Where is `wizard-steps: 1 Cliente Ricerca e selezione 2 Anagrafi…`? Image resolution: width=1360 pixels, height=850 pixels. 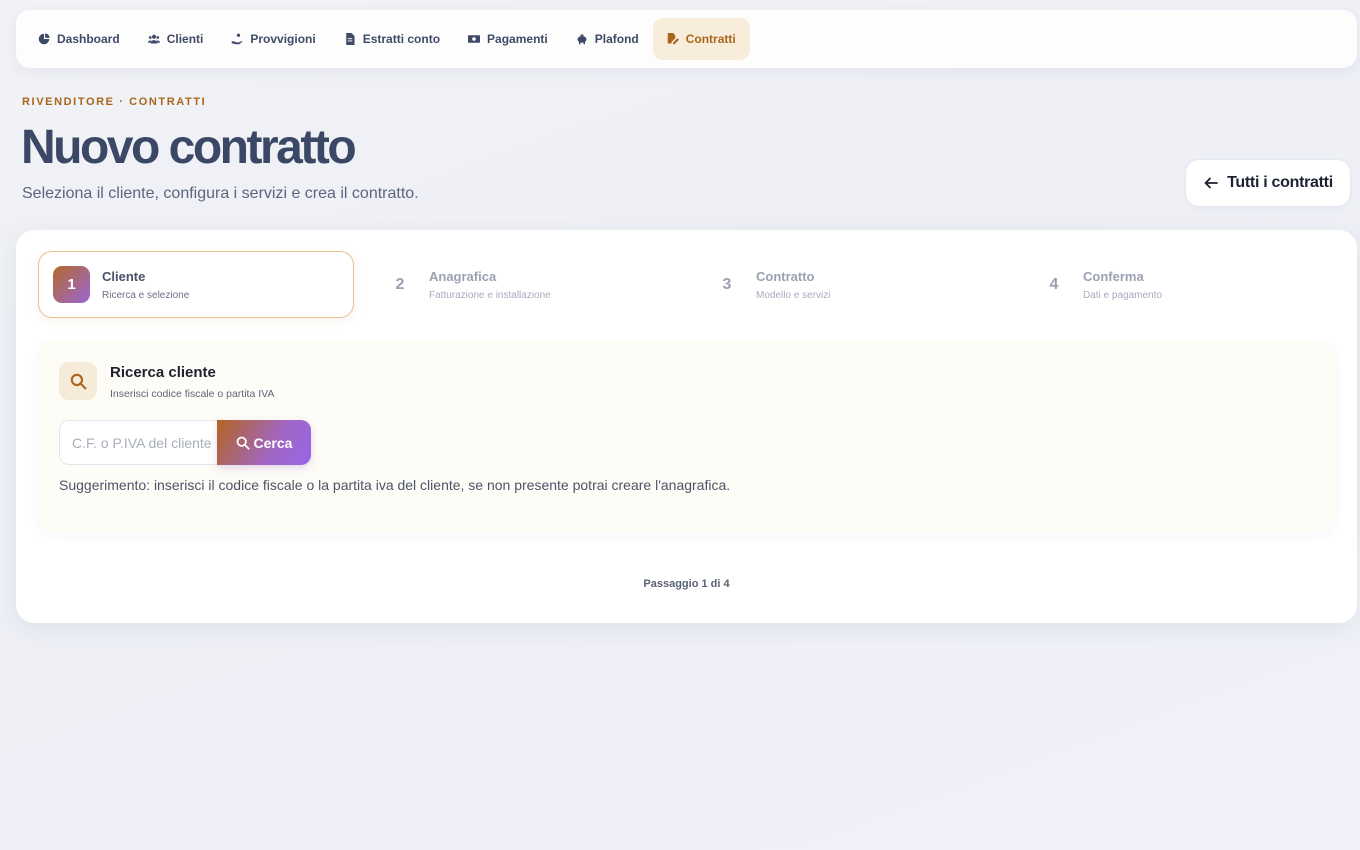
wizard-steps: 1 Cliente Ricerca e selezione 2 Anagrafi… is located at coordinates (688, 284).